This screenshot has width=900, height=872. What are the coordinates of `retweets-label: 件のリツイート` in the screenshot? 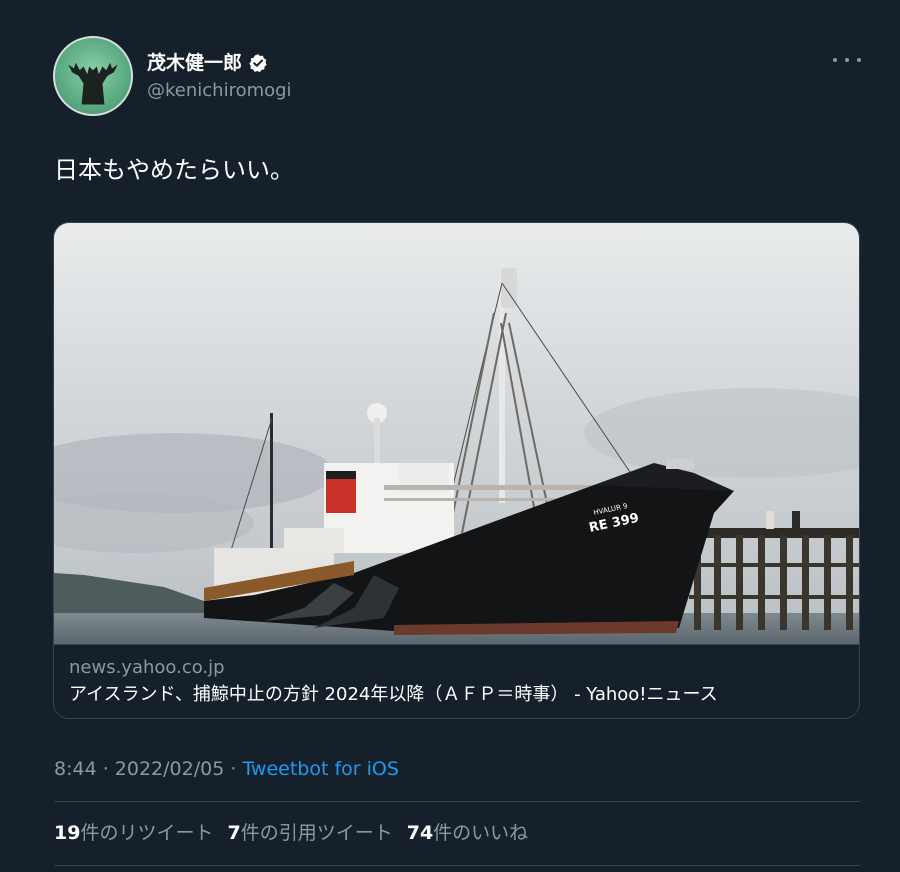 It's located at (147, 833).